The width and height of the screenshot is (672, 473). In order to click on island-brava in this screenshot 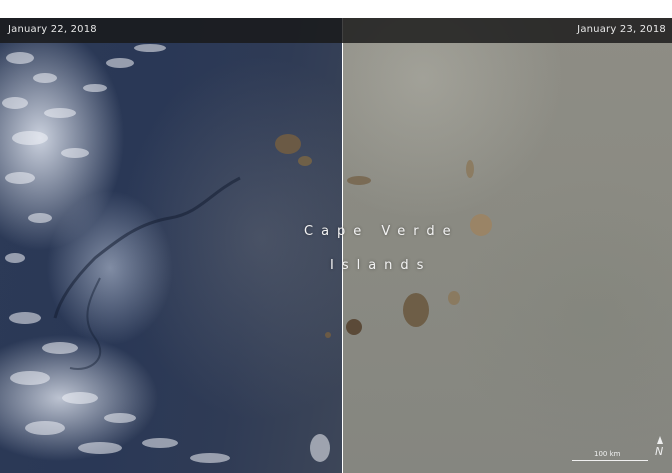, I will do `click(328, 335)`.